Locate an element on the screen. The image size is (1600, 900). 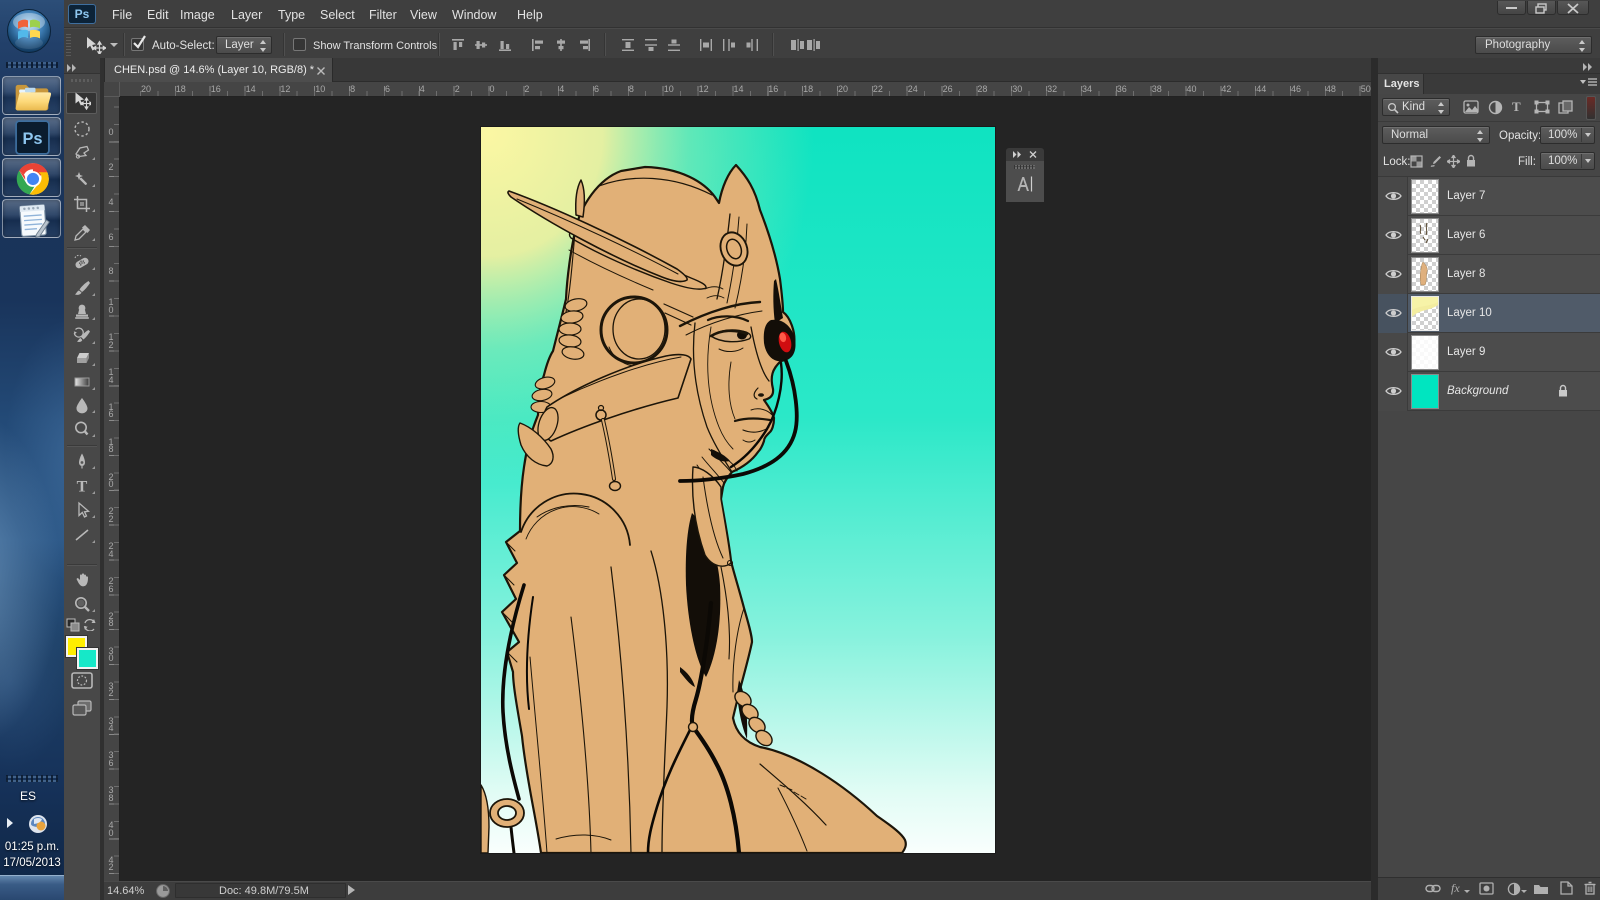
svg-text: Ps is located at coordinates (32, 139).